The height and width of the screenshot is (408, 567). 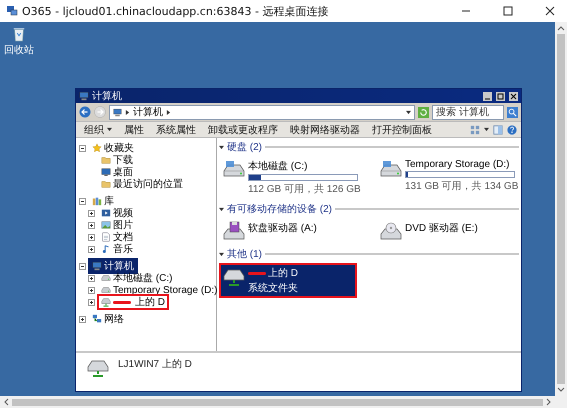 I want to click on drive-name: Temporary Storage (D:), so click(x=457, y=164).